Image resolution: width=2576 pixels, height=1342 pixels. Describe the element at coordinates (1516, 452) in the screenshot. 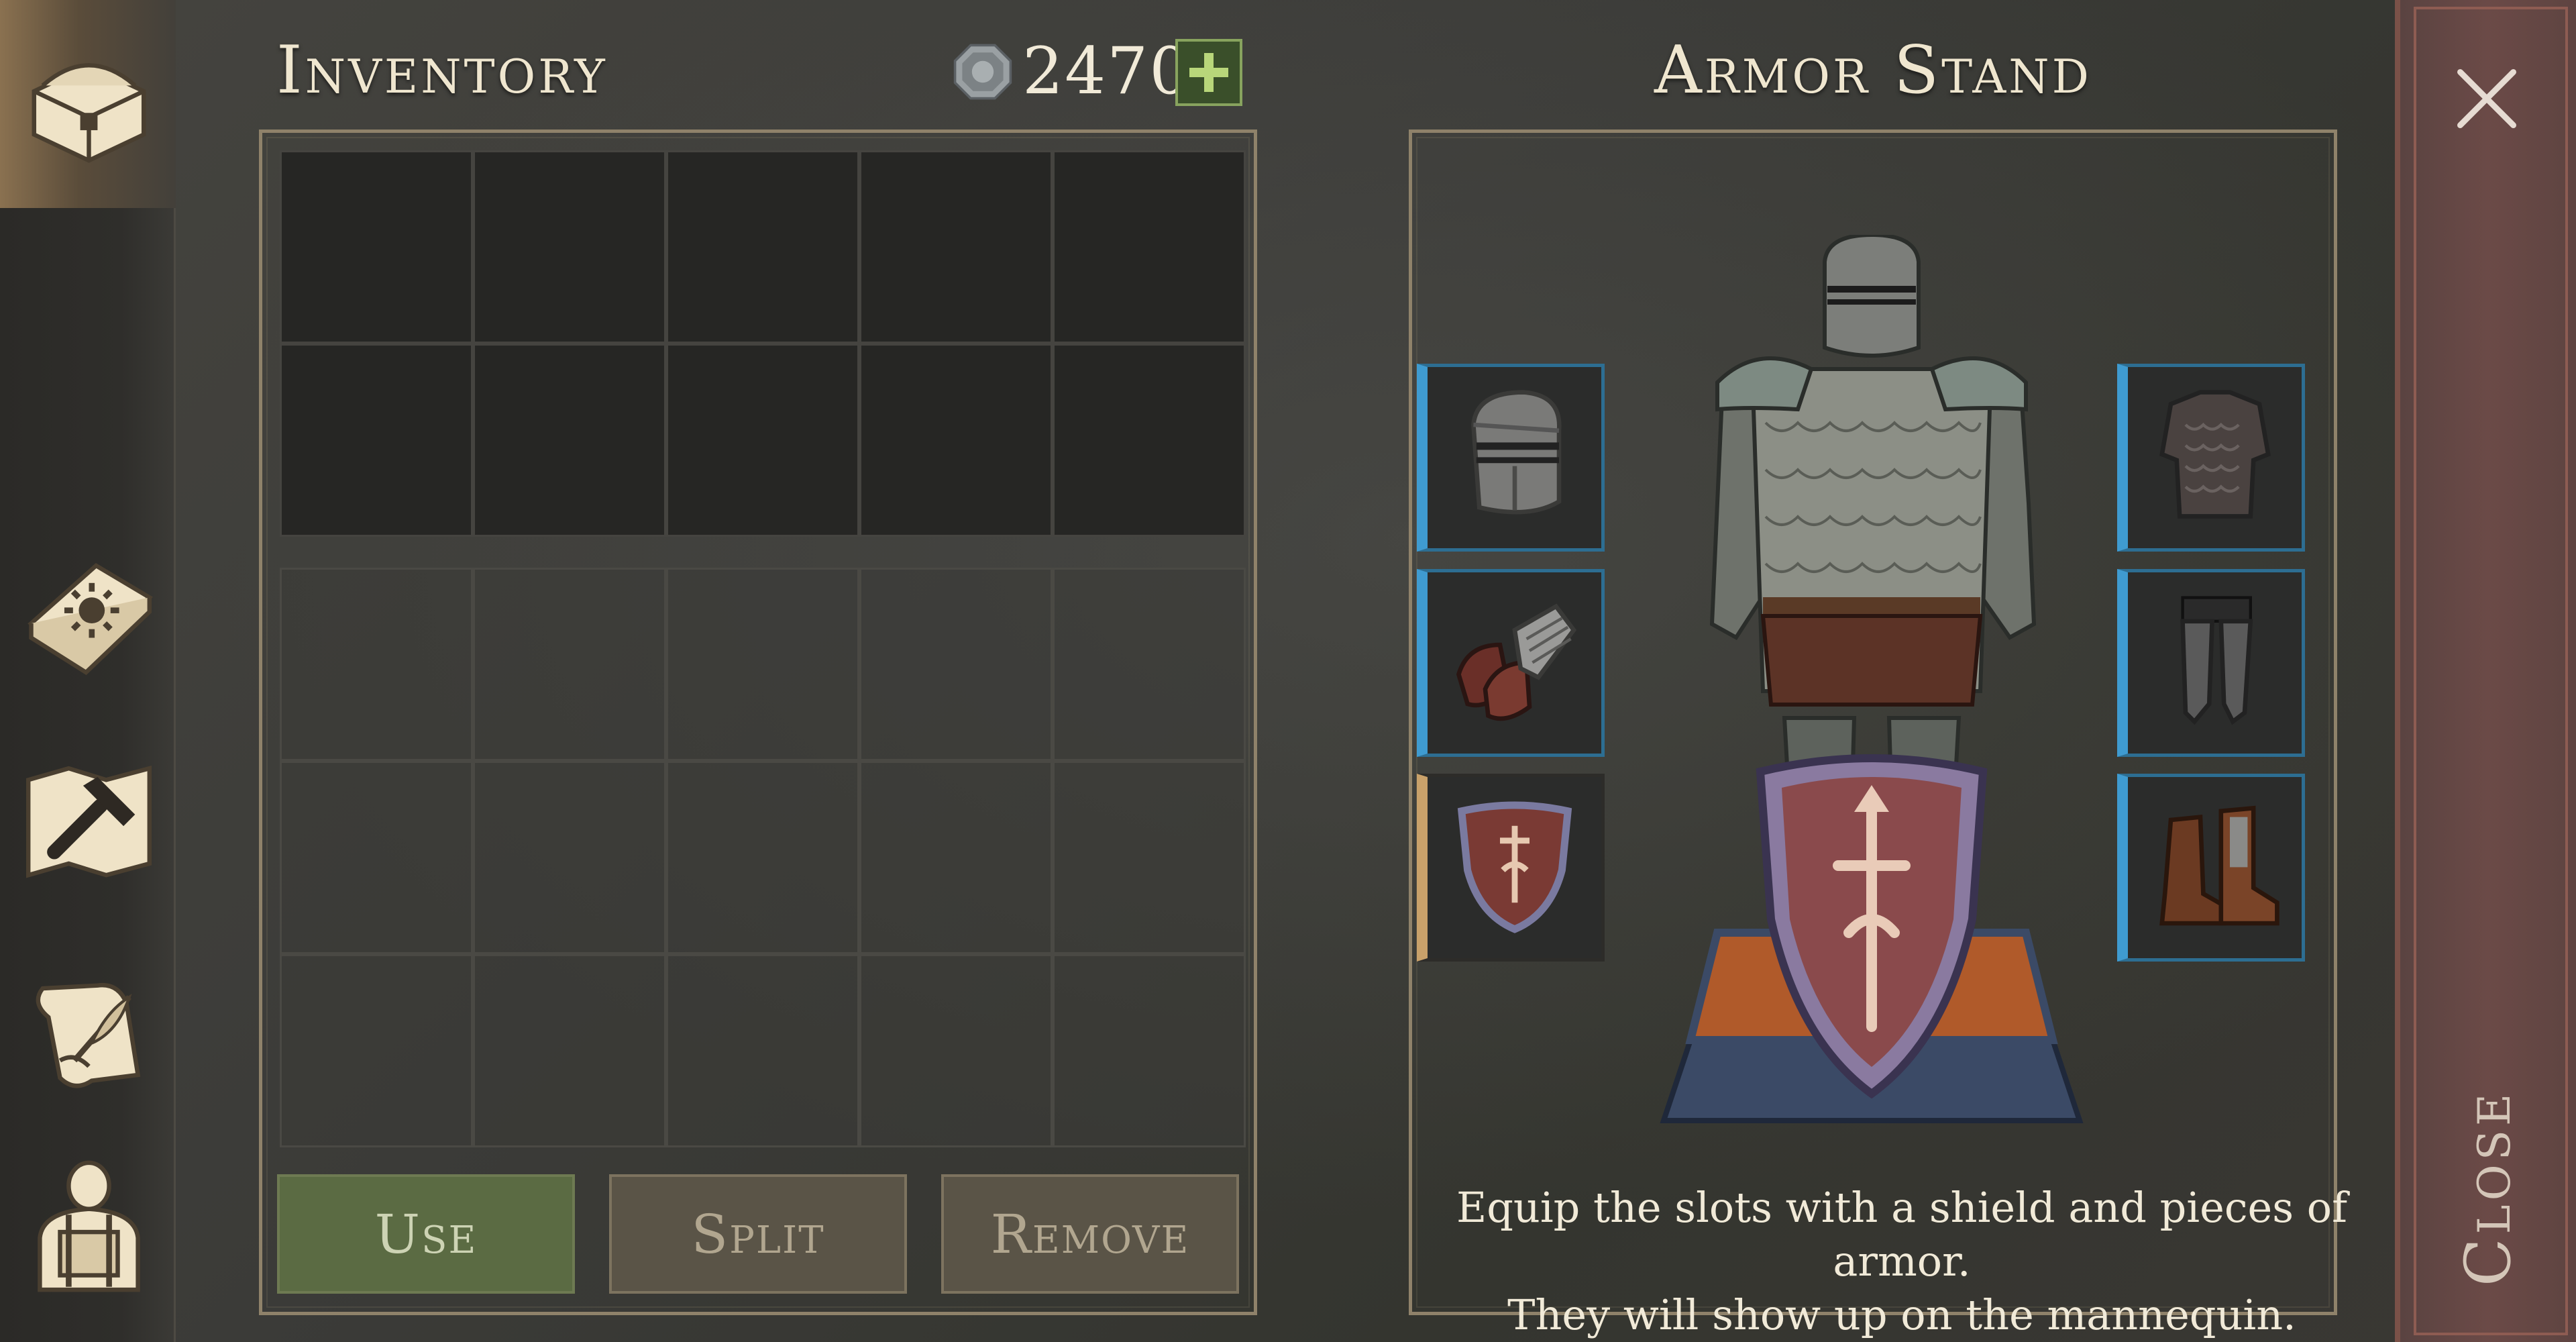

I see `helmet-icon` at that location.